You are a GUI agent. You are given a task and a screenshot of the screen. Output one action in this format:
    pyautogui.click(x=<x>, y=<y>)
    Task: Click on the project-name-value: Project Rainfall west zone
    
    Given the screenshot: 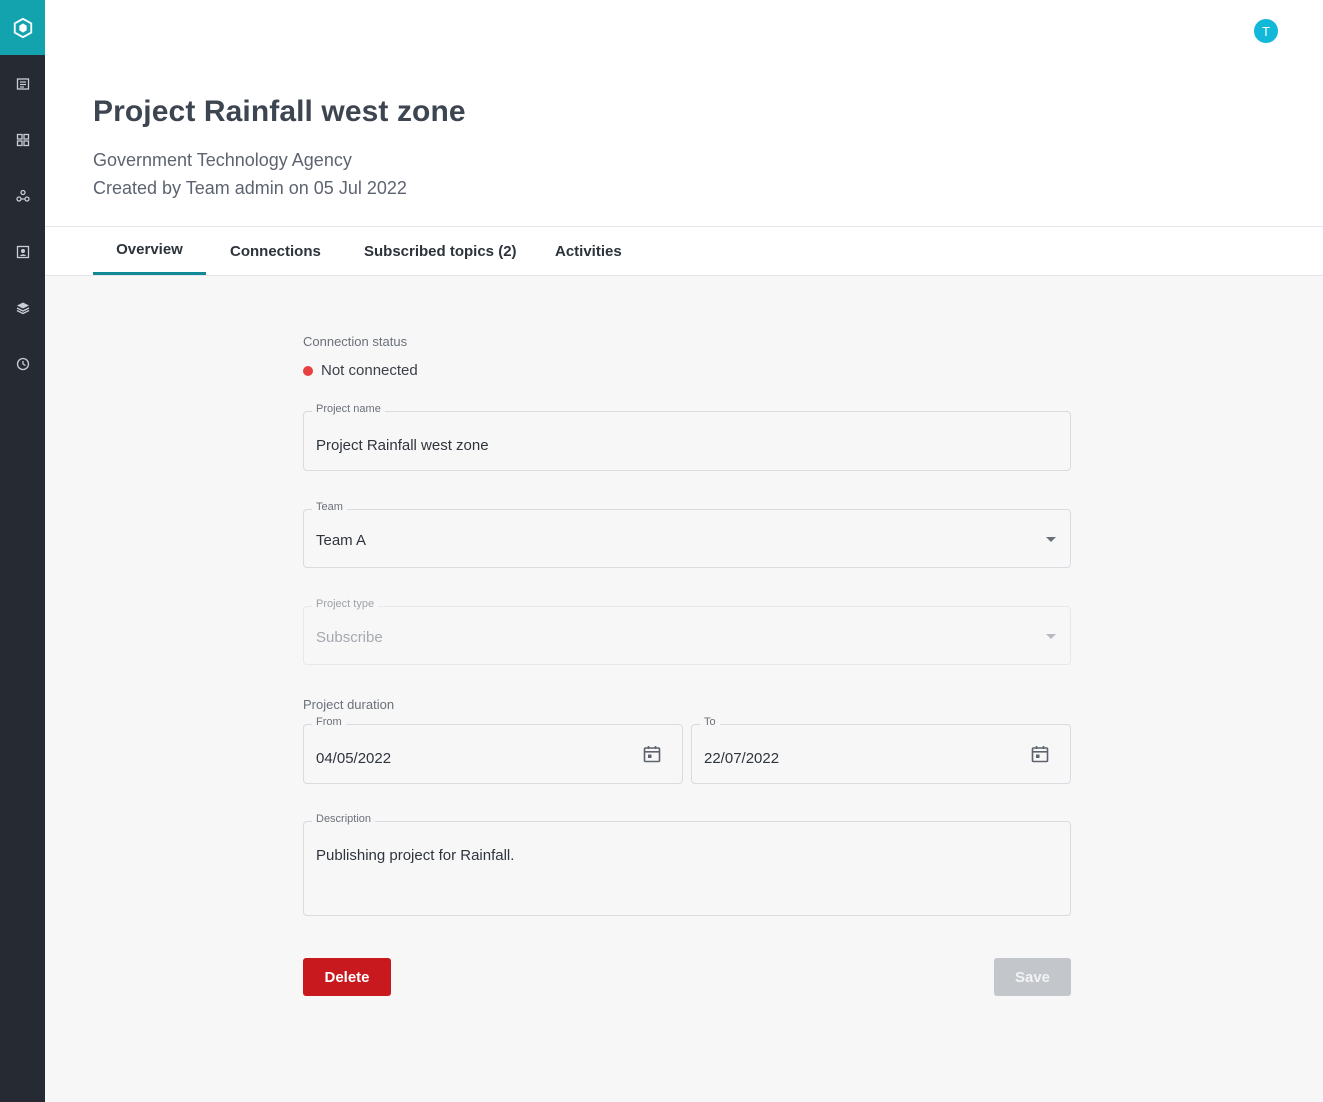 What is the action you would take?
    pyautogui.click(x=402, y=445)
    